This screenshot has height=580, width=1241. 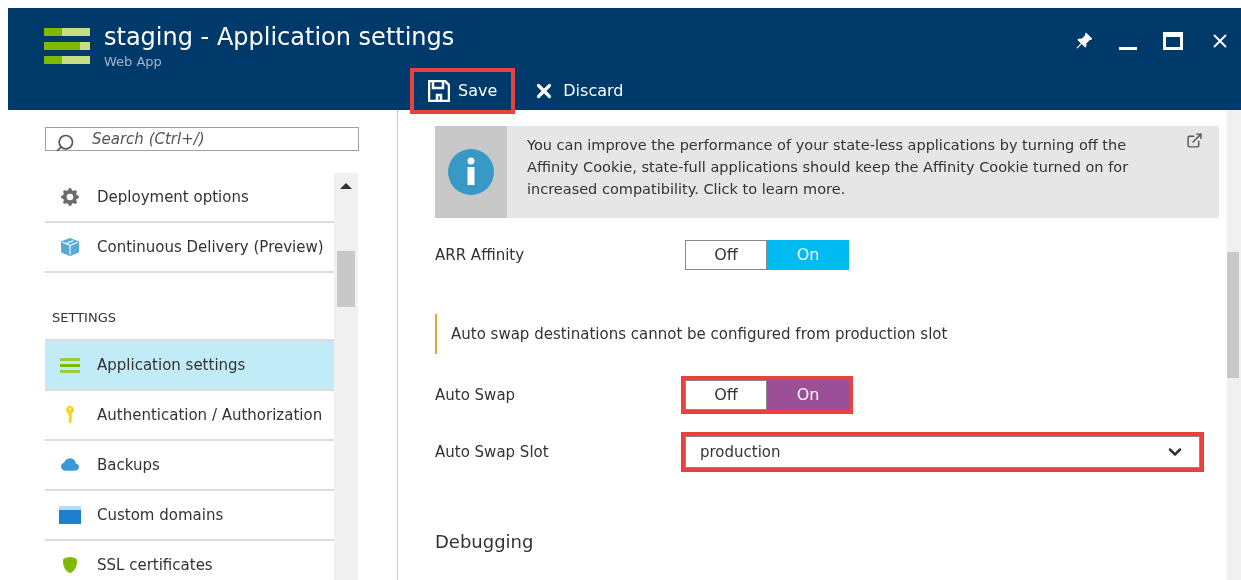 I want to click on maximize-button, so click(x=1173, y=41).